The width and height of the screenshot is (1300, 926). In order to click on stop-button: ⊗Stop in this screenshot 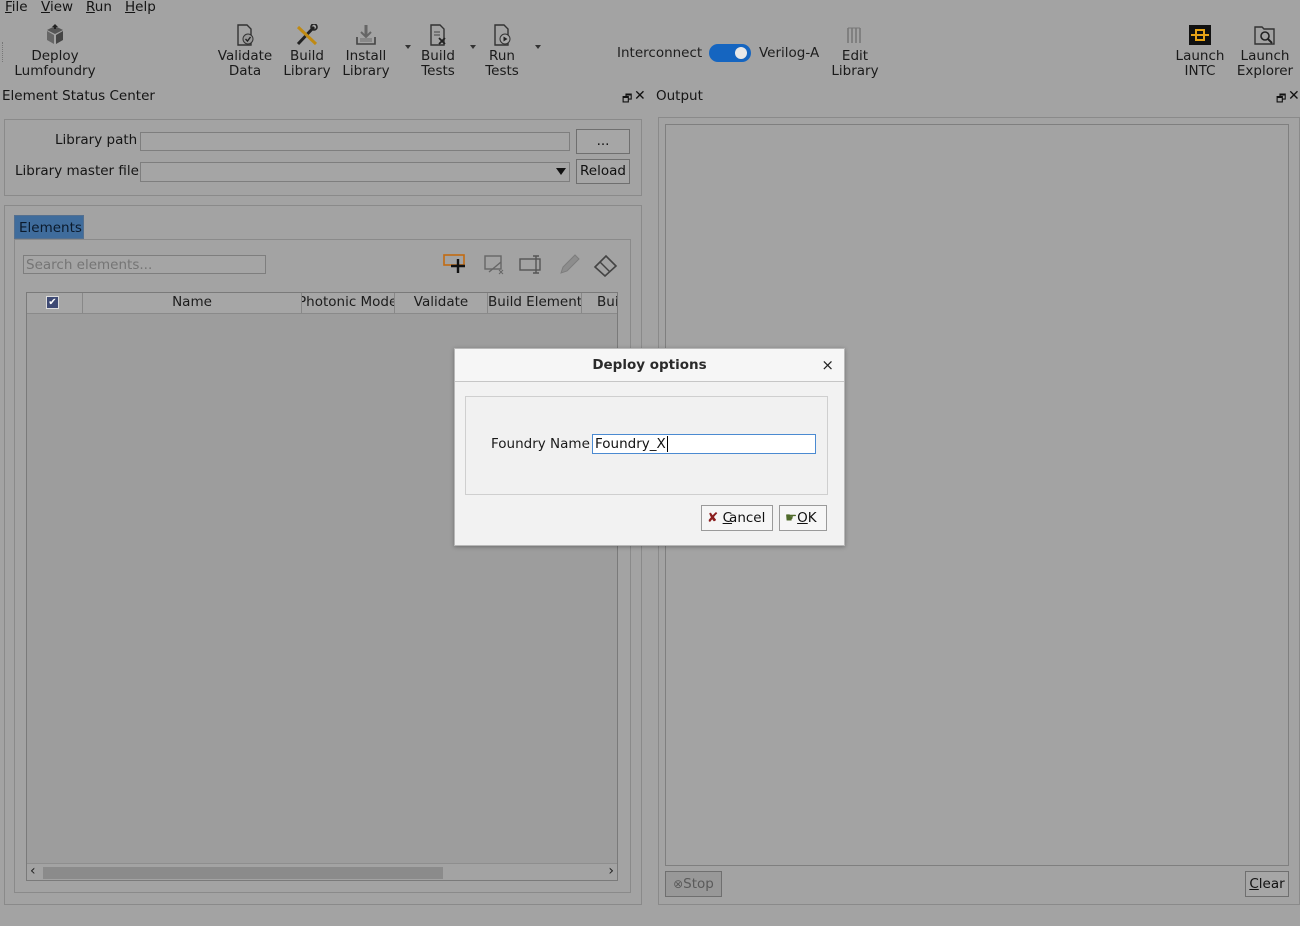, I will do `click(693, 884)`.